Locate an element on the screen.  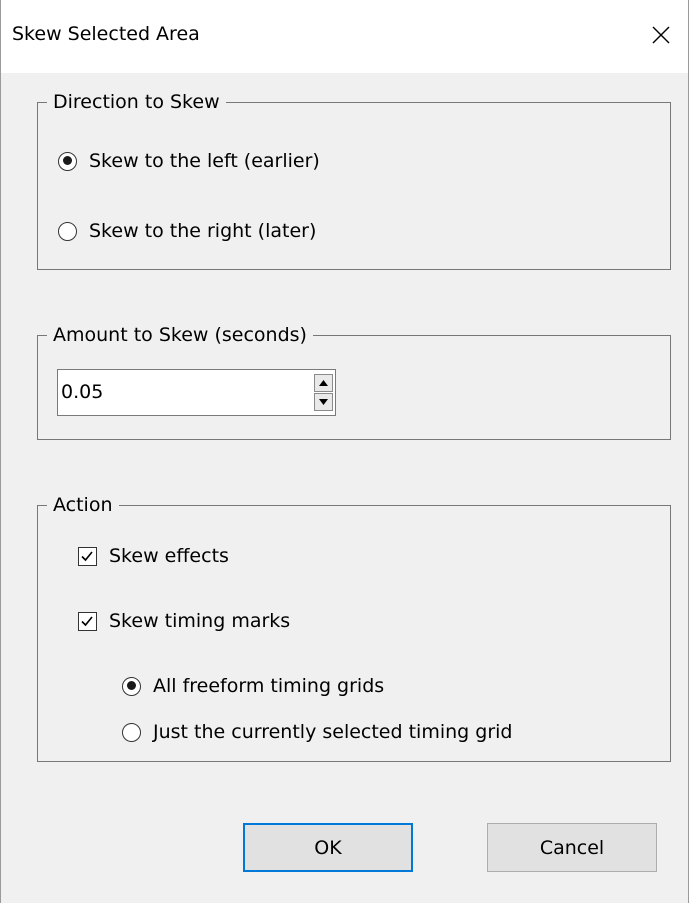
direction-legend: Direction to Skew is located at coordinates (136, 102).